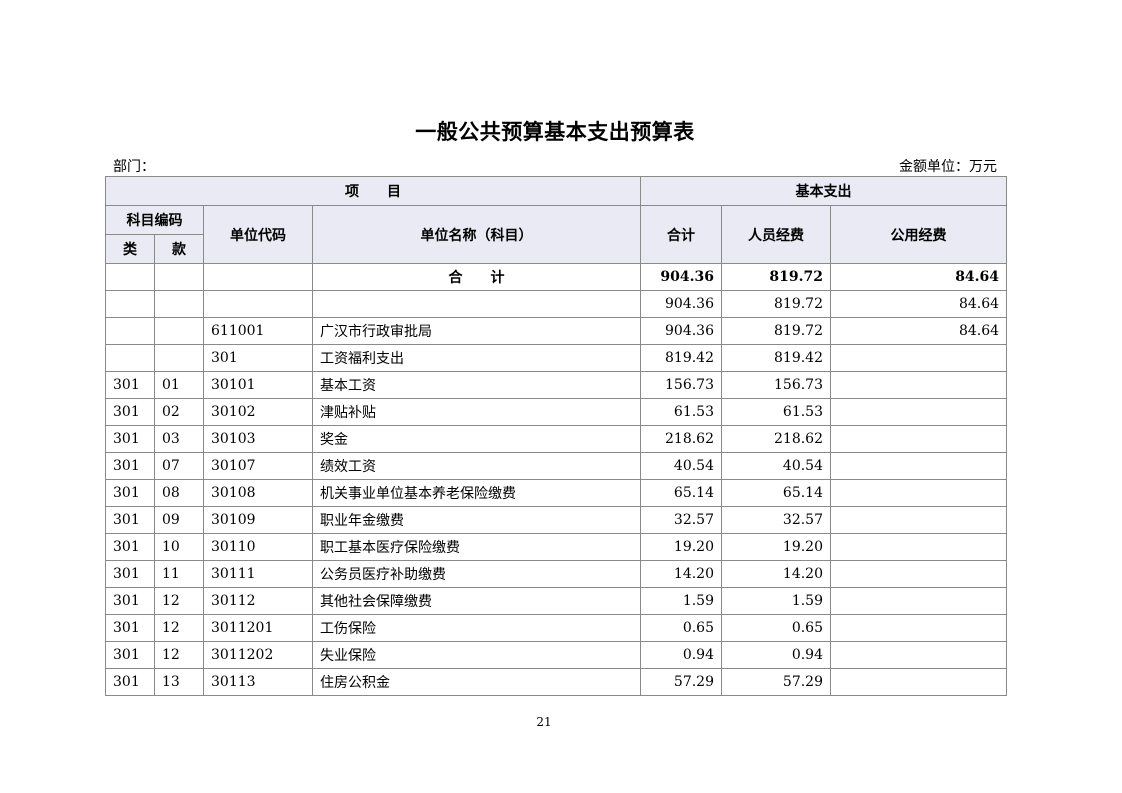 This screenshot has width=1122, height=793. I want to click on cell-item: 09, so click(179, 520).